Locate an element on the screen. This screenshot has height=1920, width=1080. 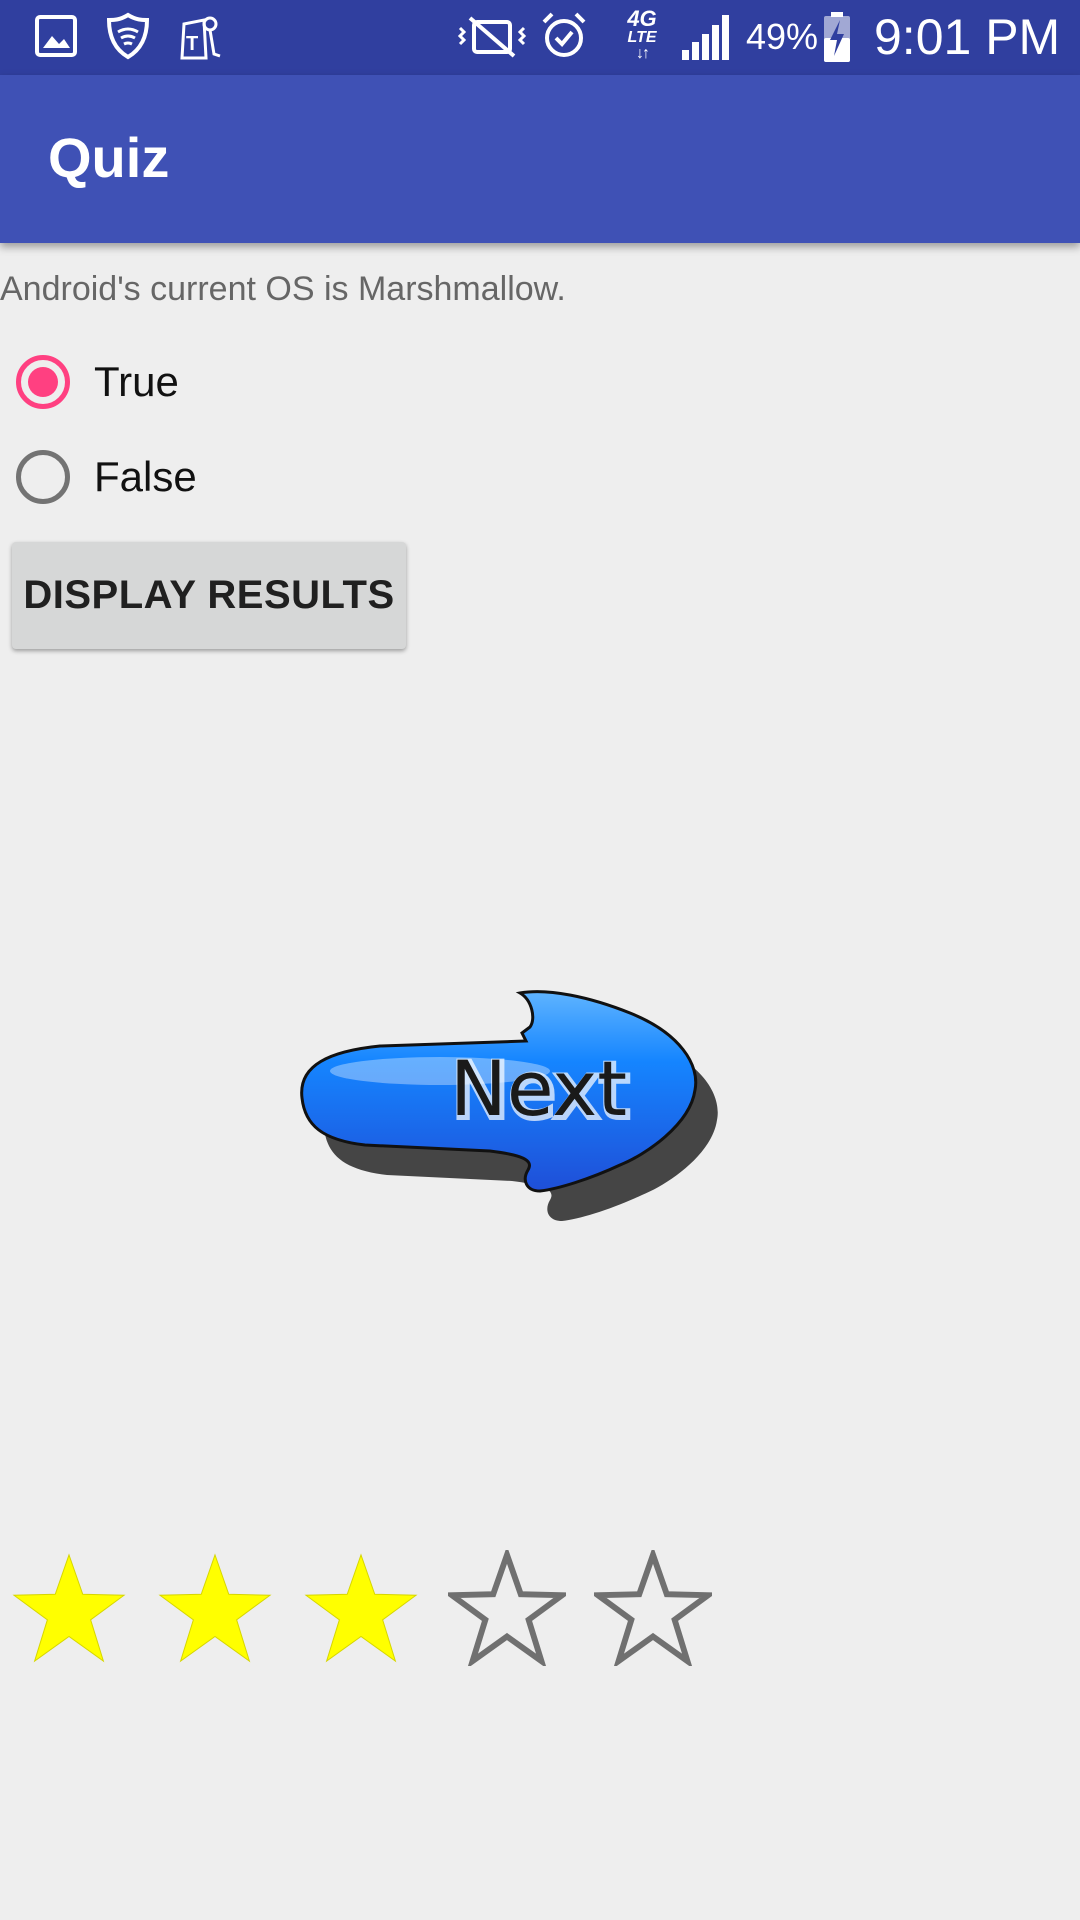
option-false-label: False is located at coordinates (145, 476).